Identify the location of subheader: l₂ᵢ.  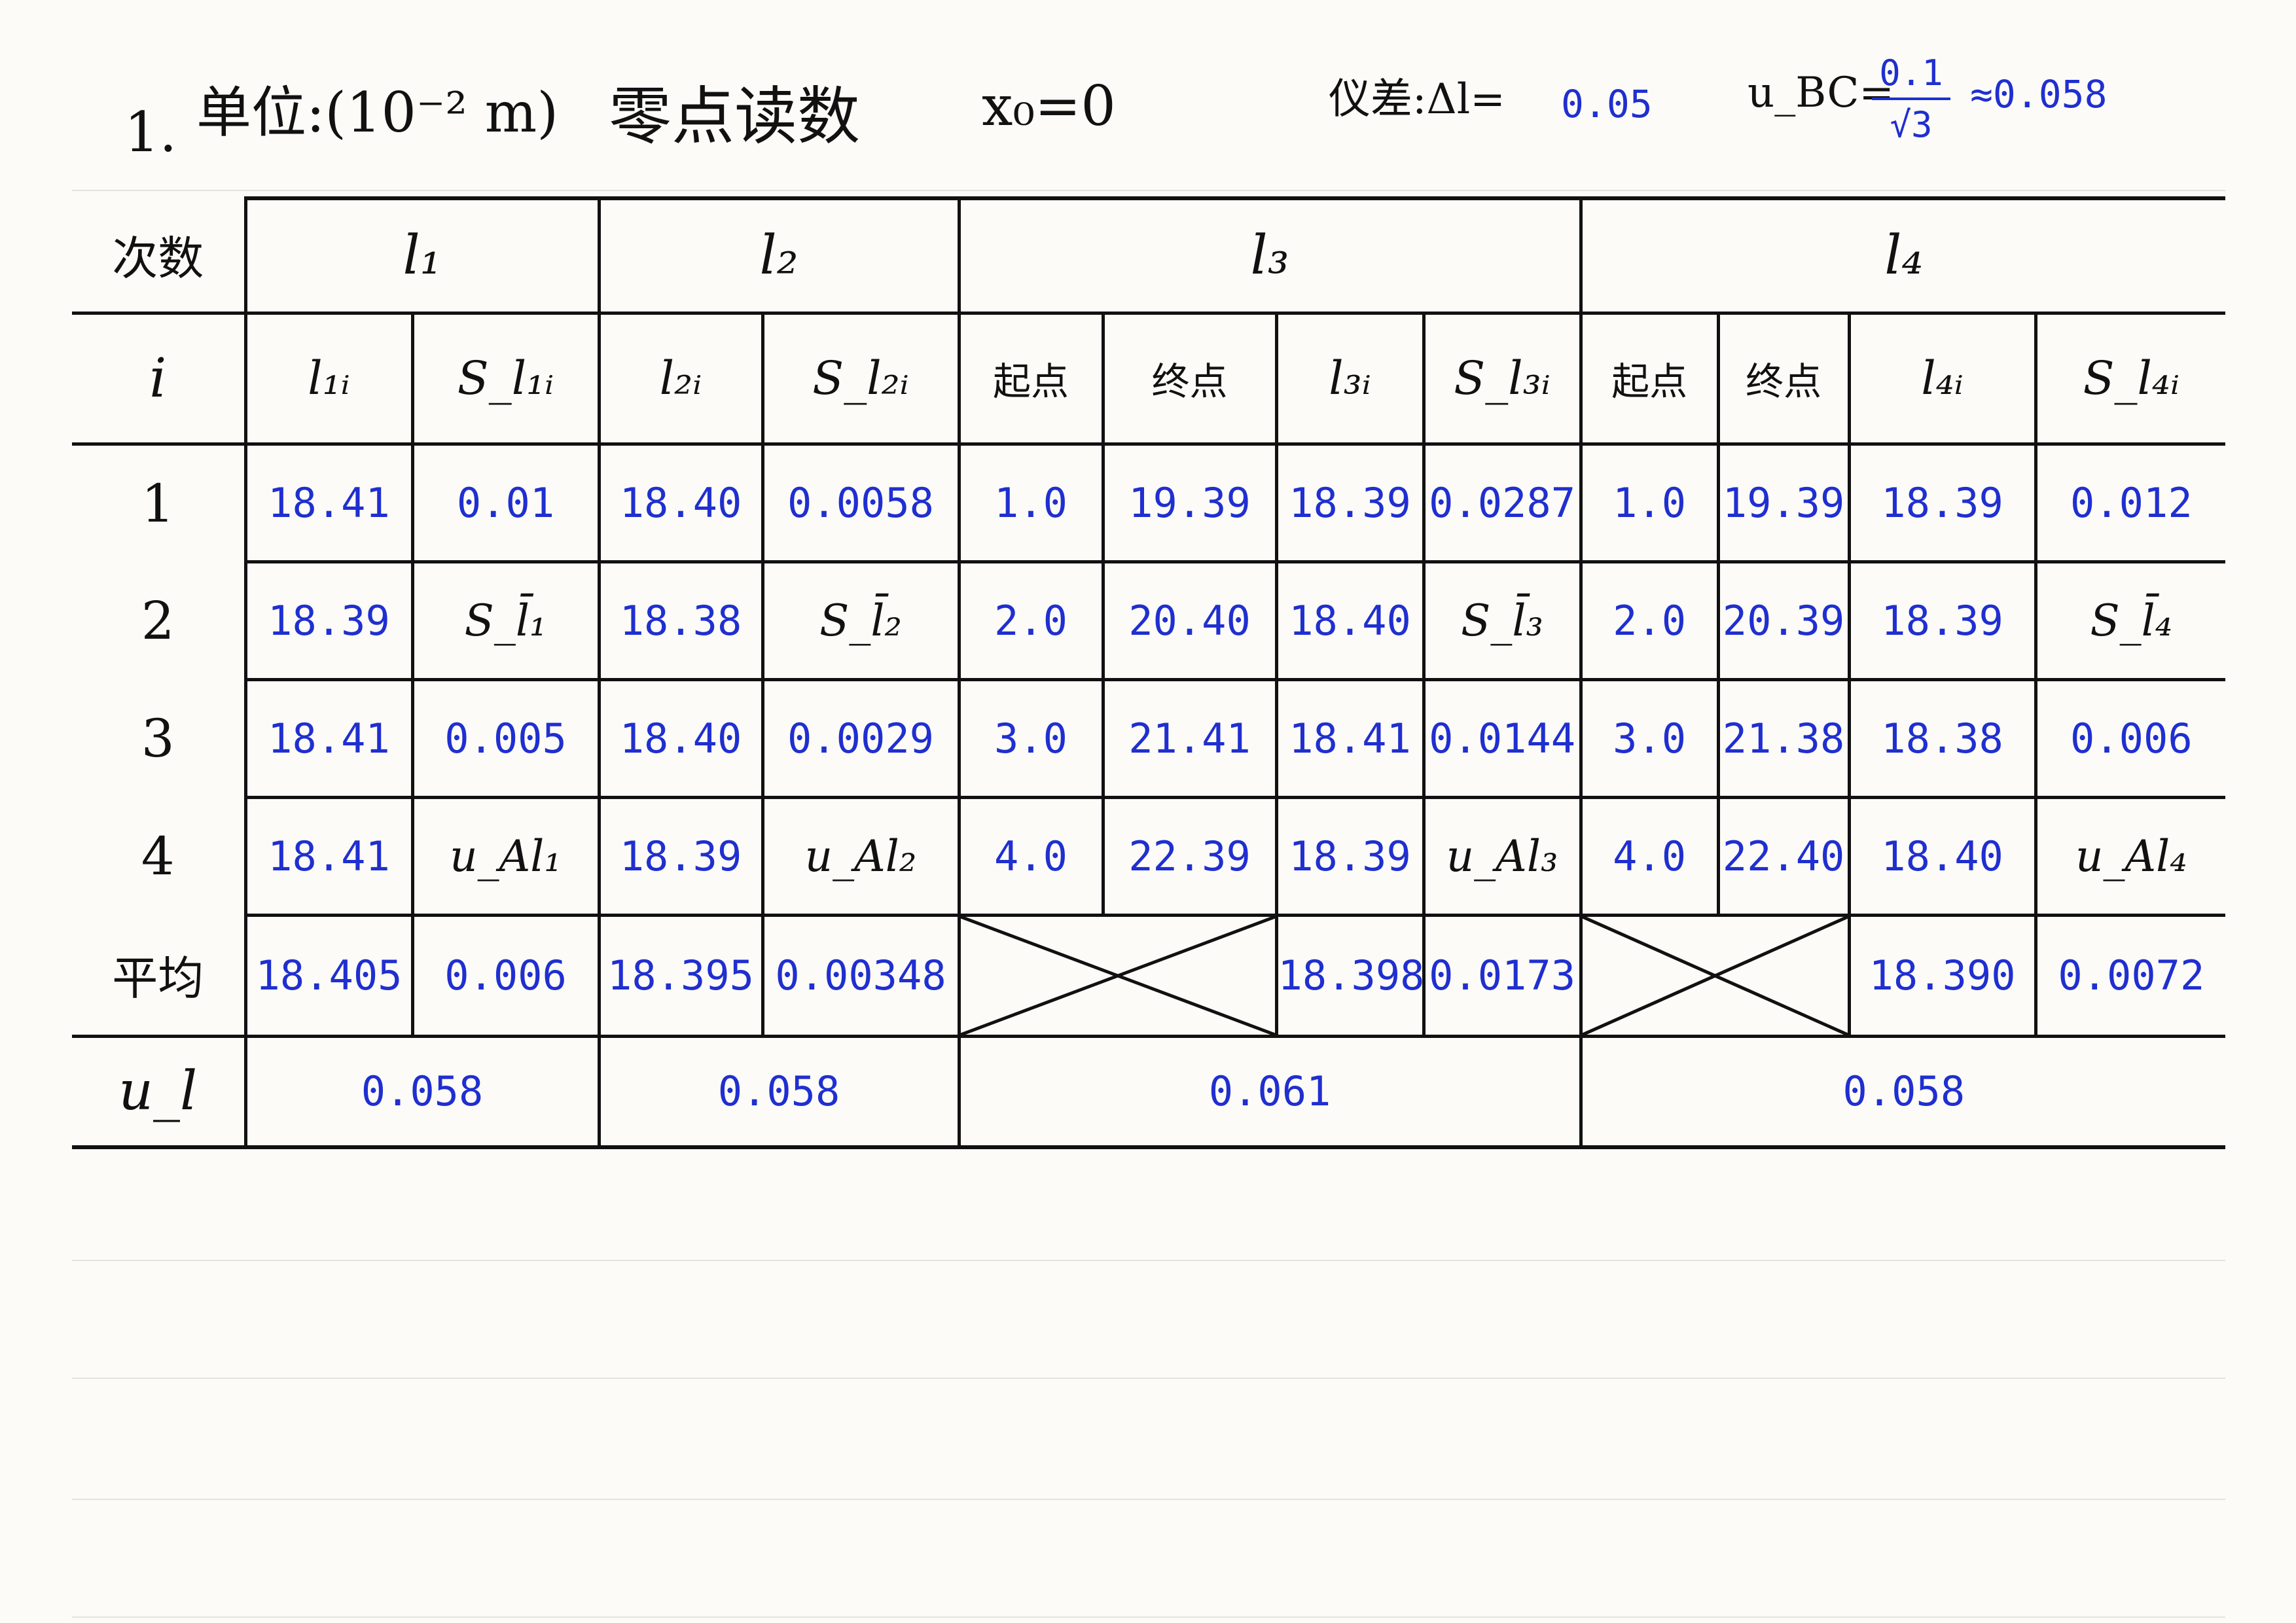
(680, 378).